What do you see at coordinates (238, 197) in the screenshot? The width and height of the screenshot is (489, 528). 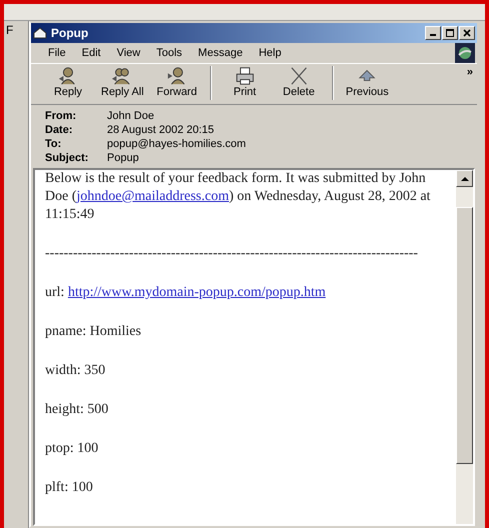 I see `body-text: Below is the result of your feedback form. It was submitted by John Doe (johndoe@mailaddress.com) on Wednesday, August 28, 2002 at 11:15:49` at bounding box center [238, 197].